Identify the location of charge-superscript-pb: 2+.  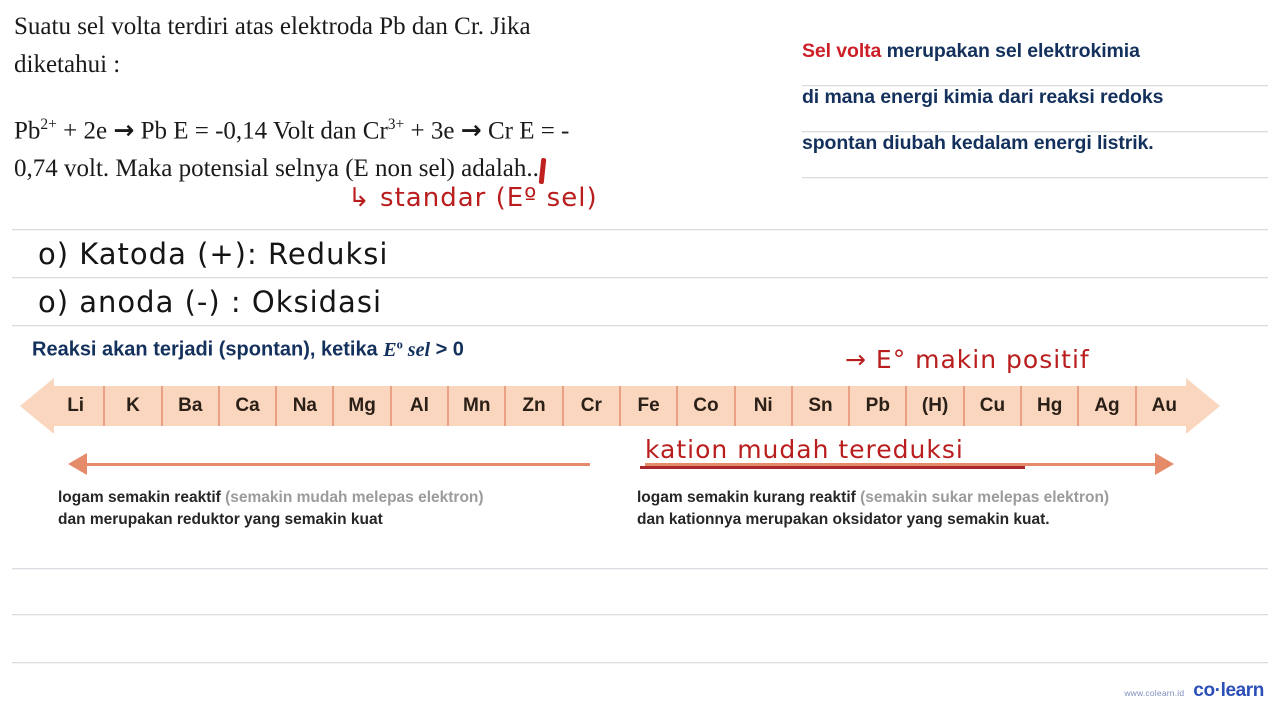
(48, 124).